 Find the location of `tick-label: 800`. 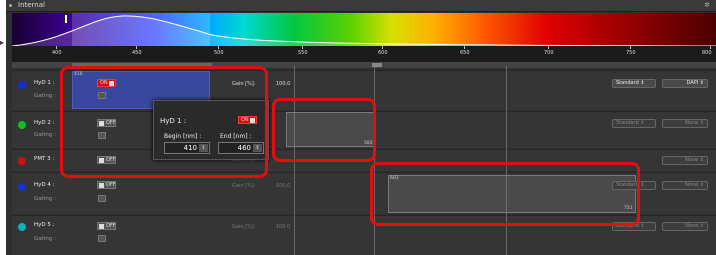

tick-label: 800 is located at coordinates (707, 53).